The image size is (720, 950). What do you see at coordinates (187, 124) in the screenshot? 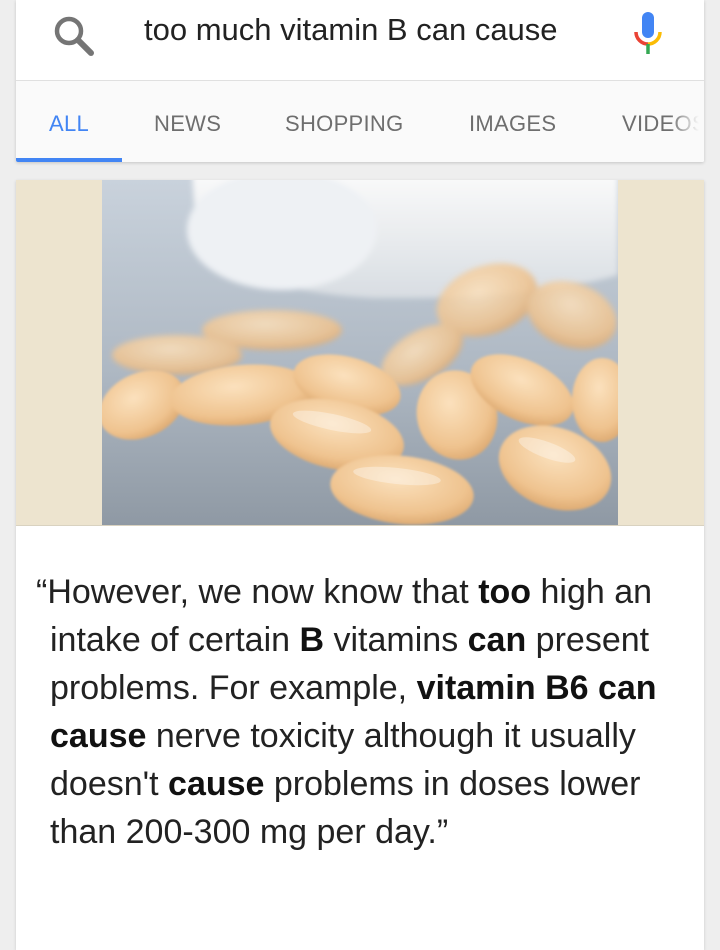
I see `tab-news: NEWS` at bounding box center [187, 124].